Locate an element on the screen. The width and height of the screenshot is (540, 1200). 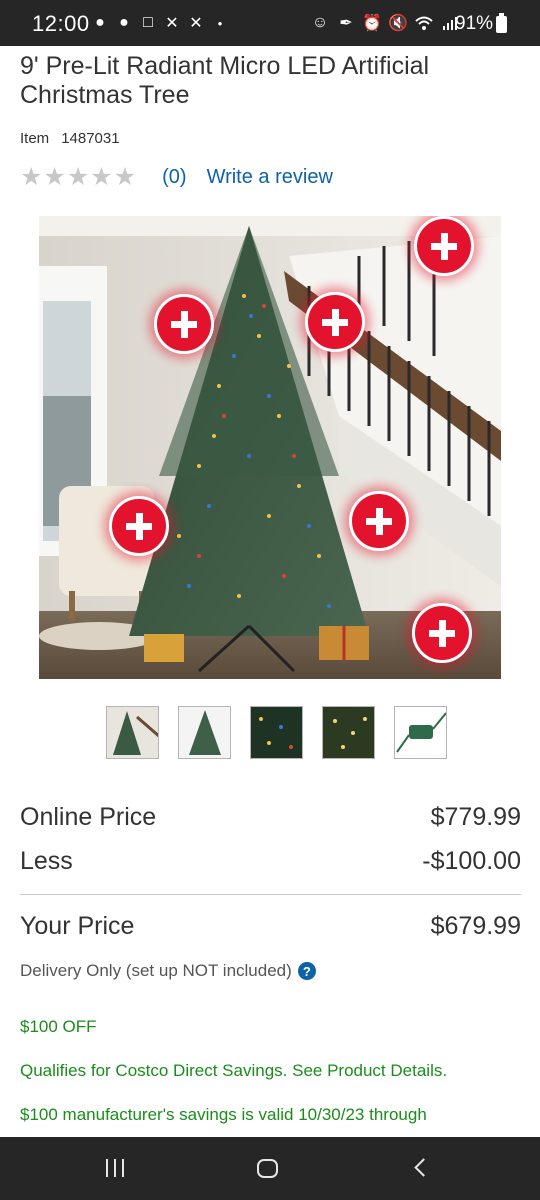
help-icon: ? is located at coordinates (306, 971).